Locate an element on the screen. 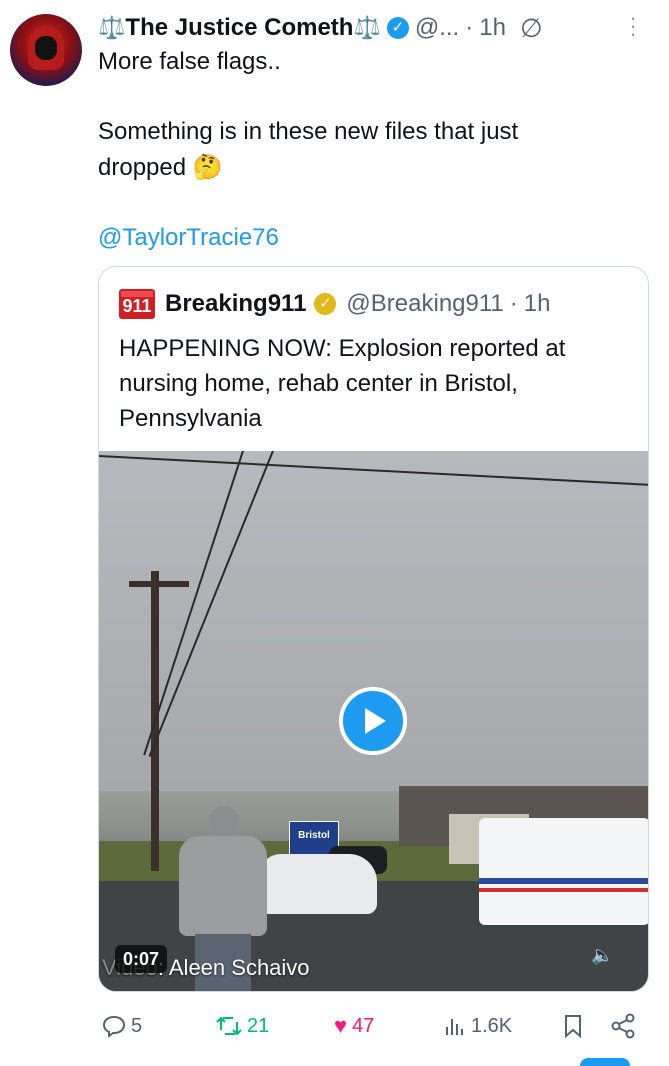 This screenshot has height=1066, width=669. tweet-header: ⚖️ The Justice Cometh ⚖️ ✓ @... · 1h ∅ is located at coordinates (320, 28).